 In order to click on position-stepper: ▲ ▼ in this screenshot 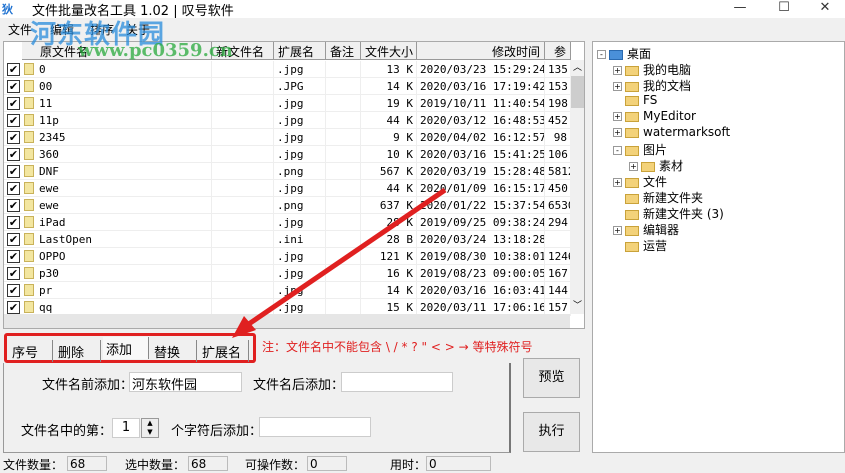, I will do `click(150, 428)`.